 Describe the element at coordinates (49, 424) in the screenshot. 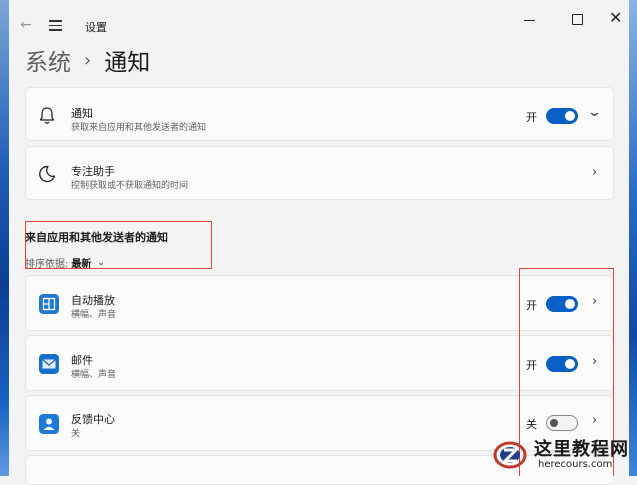

I see `feedback-hub-icon` at that location.